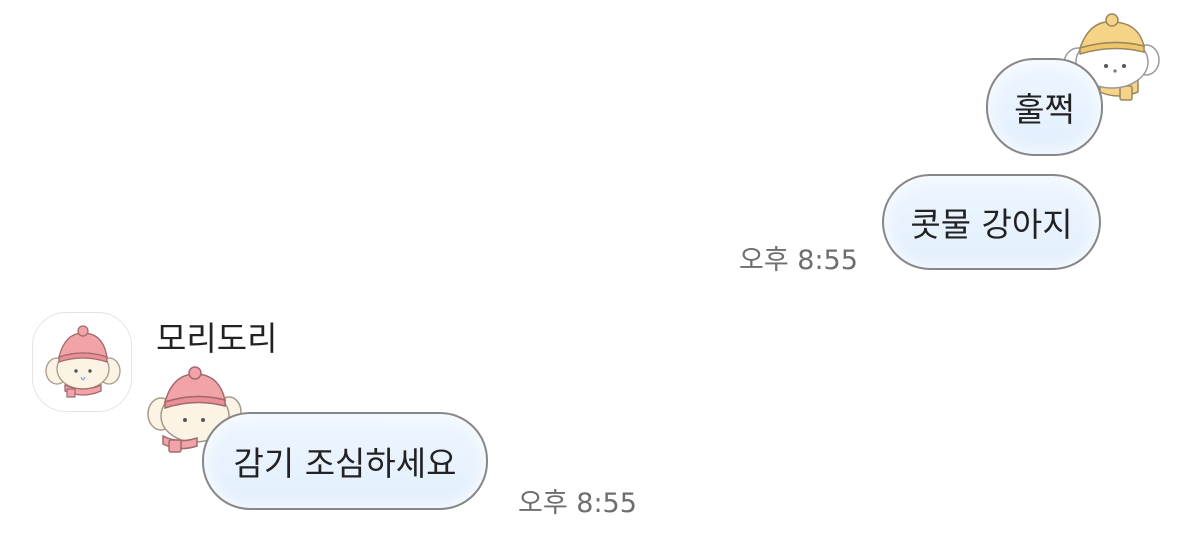 The image size is (1179, 549). I want to click on outgoing-message-bubble: 콧물 강아지, so click(991, 222).